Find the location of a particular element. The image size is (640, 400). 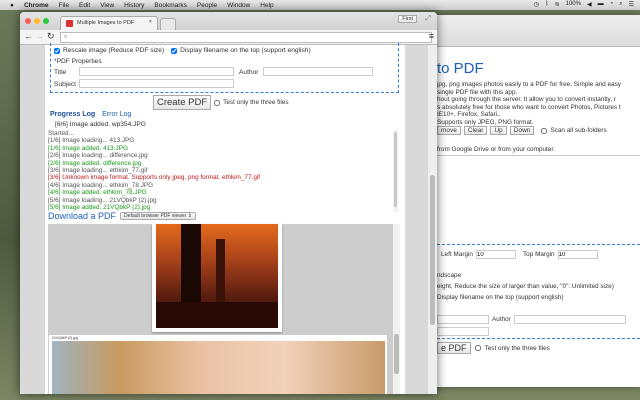

menu-help: Help is located at coordinates (266, 5).